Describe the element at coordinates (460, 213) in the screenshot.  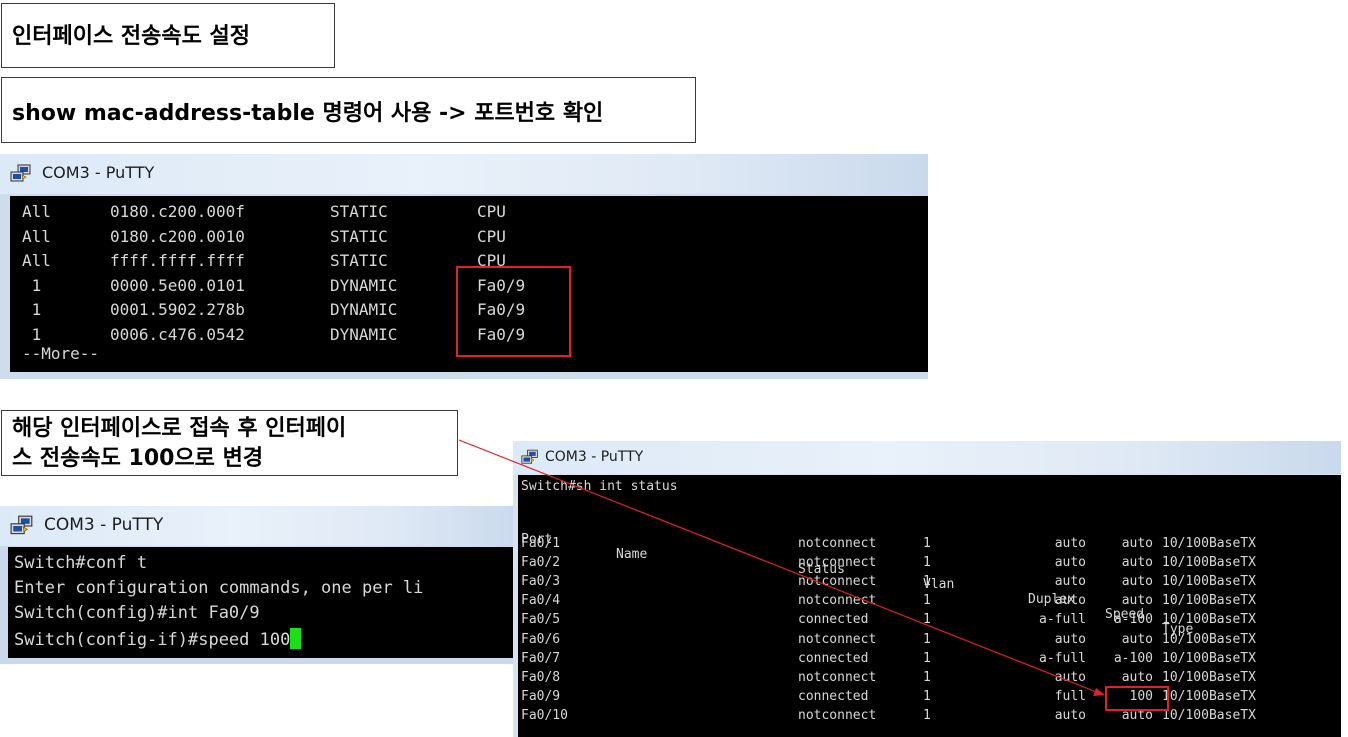
I see `mac-table-row: All 0180.c200.000f STATIC CPU` at that location.